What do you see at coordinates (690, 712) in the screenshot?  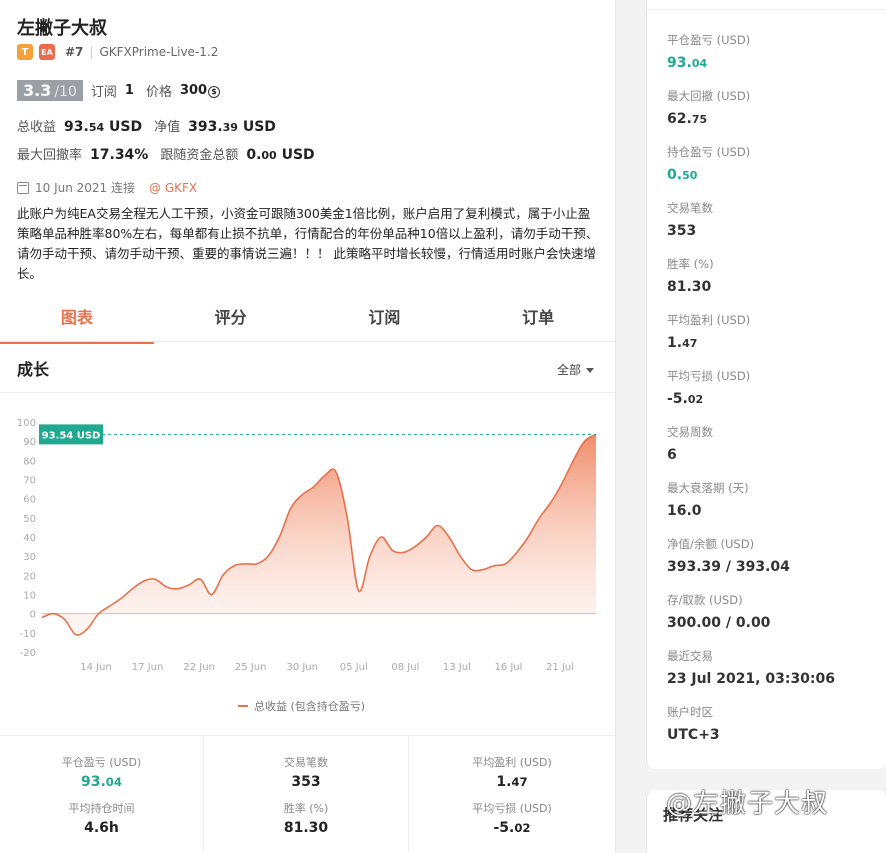 I see `sidebar-stat-label: 账户时区` at bounding box center [690, 712].